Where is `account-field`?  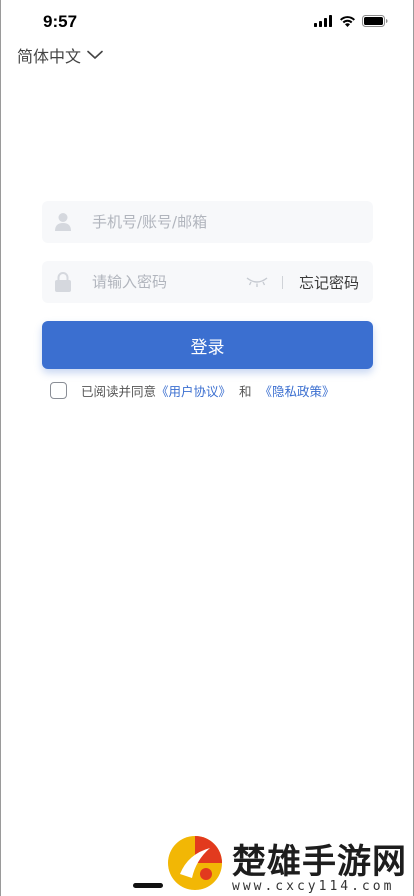 account-field is located at coordinates (207, 222).